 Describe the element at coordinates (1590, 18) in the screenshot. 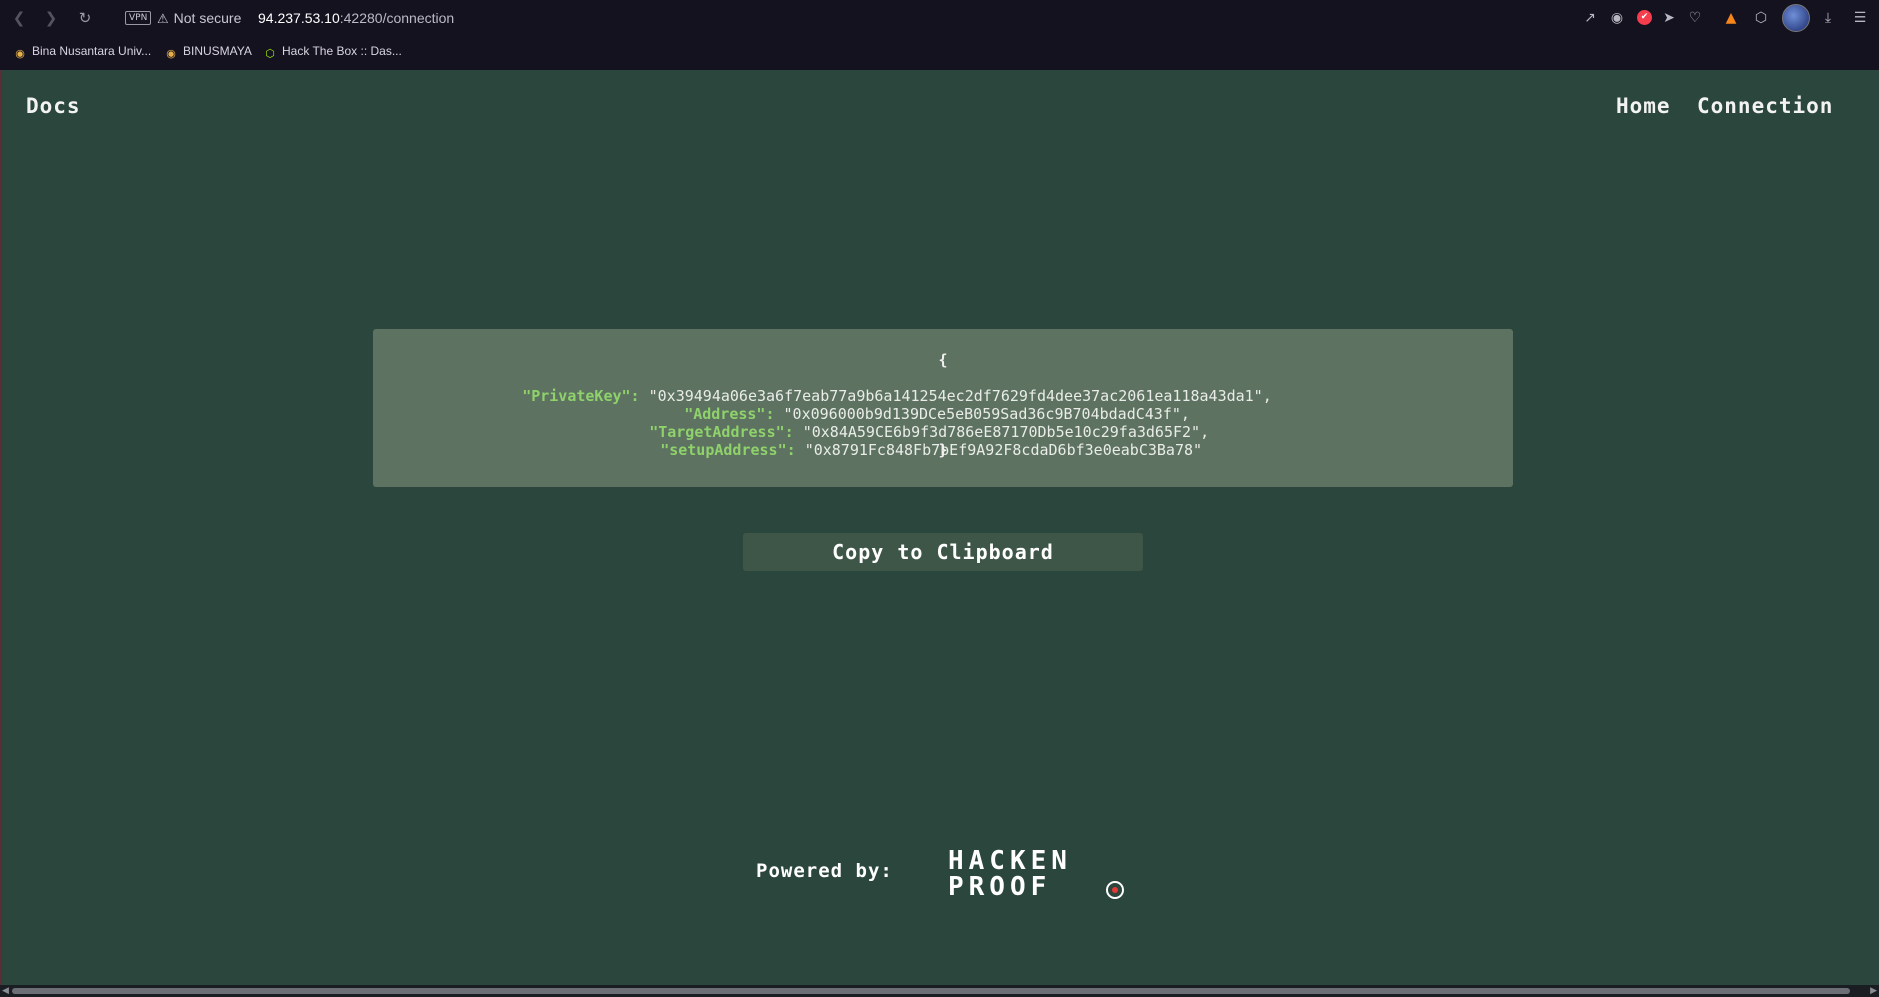

I see `share-icon: ↗` at that location.